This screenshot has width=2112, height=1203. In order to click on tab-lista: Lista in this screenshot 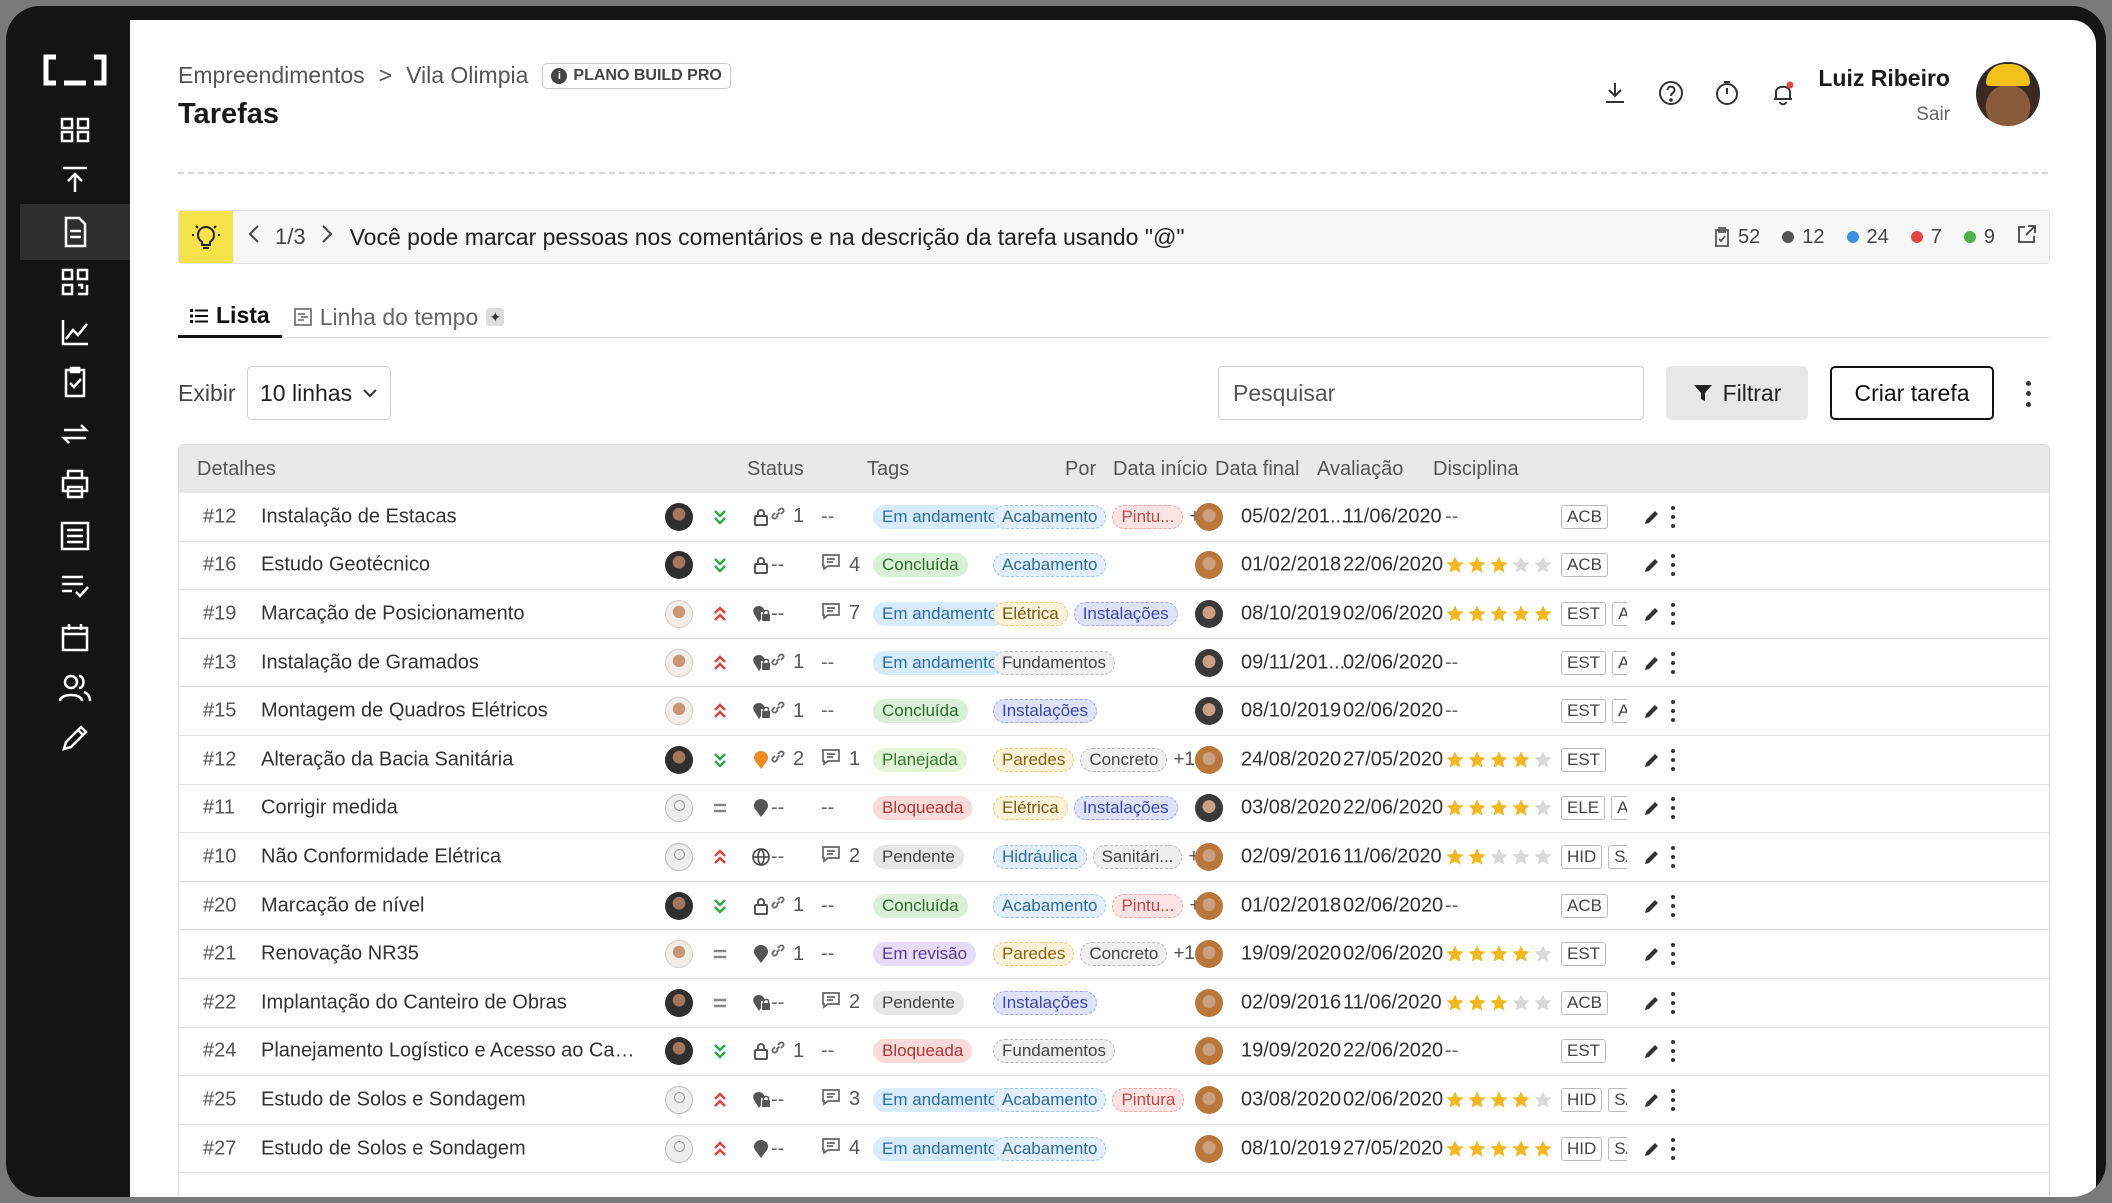, I will do `click(230, 317)`.